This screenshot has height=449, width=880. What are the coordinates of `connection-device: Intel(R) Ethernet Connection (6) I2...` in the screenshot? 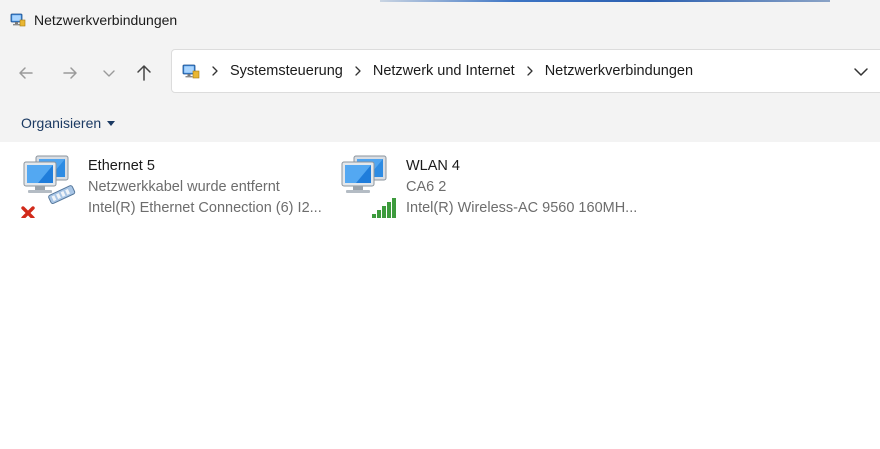 It's located at (205, 208).